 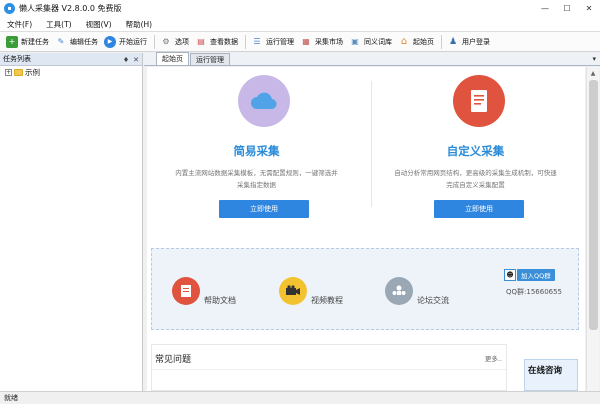 I want to click on tree-item-label: 示例, so click(x=32, y=72).